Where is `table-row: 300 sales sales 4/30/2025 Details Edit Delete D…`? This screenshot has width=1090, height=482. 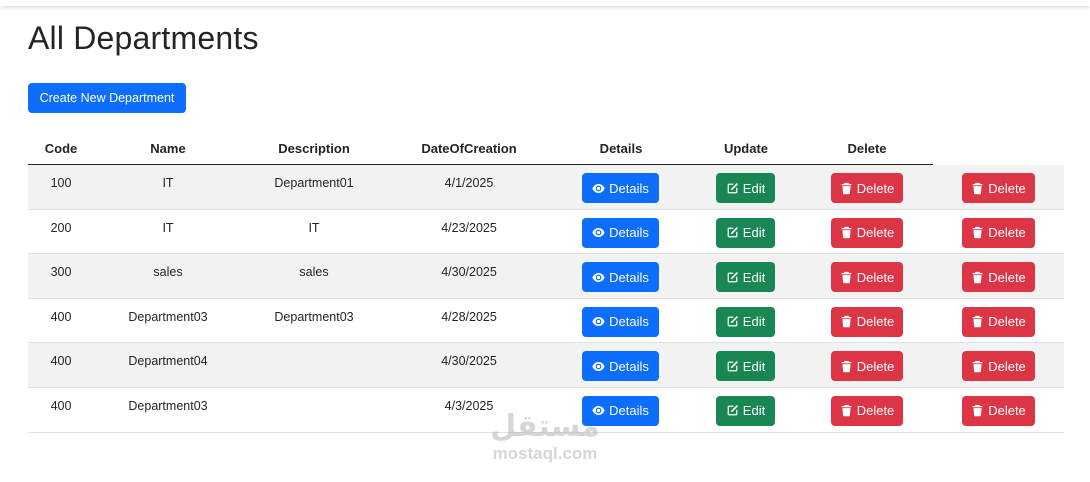
table-row: 300 sales sales 4/30/2025 Details Edit Delete D… is located at coordinates (546, 276).